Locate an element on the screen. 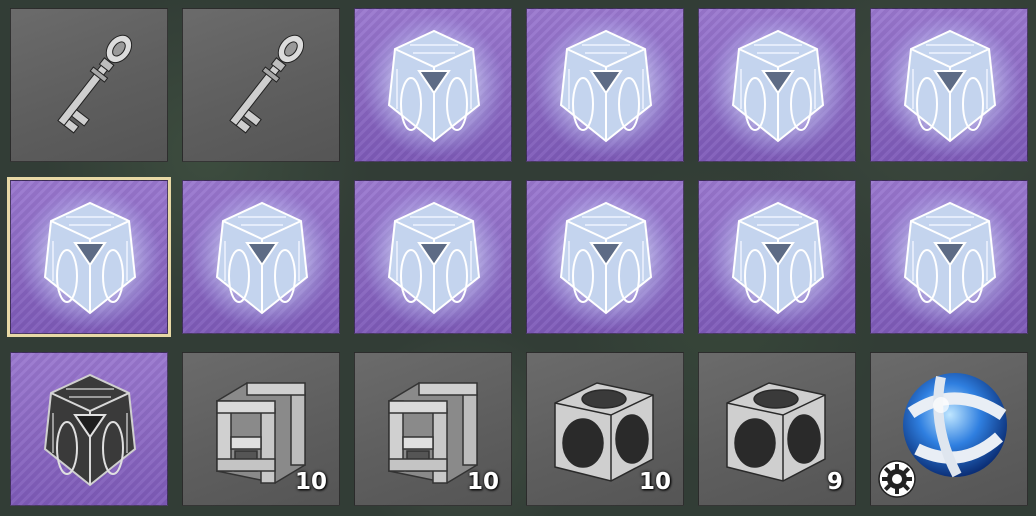 The height and width of the screenshot is (516, 1036). dark-cube-icon is located at coordinates (90, 430).